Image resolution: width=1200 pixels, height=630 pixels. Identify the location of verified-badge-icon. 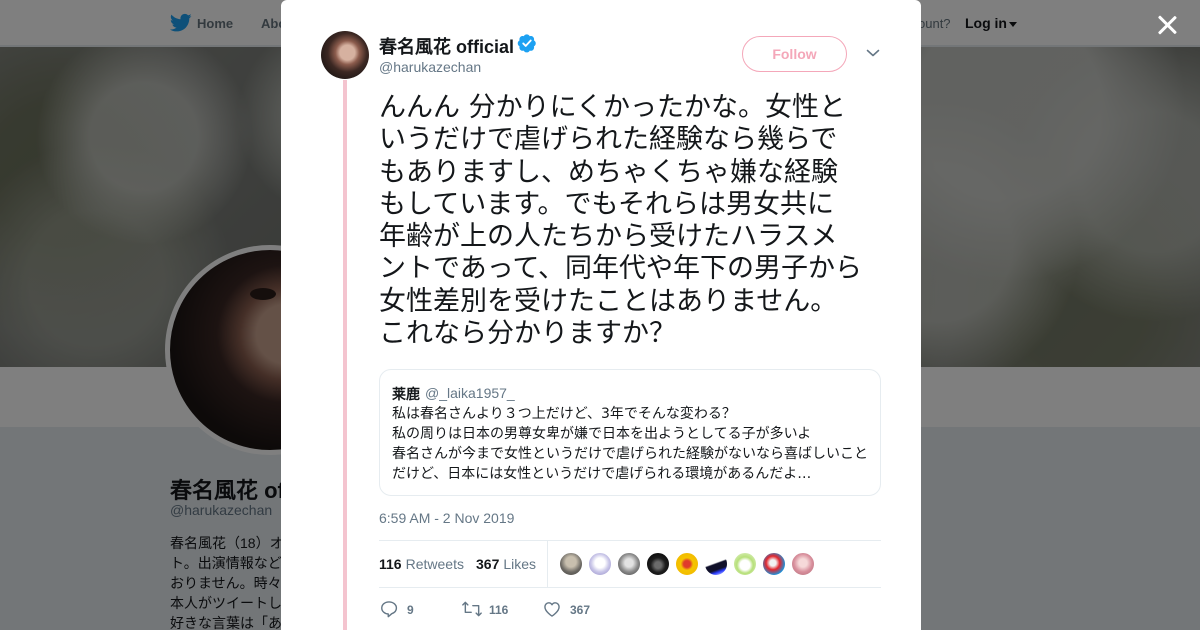
(526, 43).